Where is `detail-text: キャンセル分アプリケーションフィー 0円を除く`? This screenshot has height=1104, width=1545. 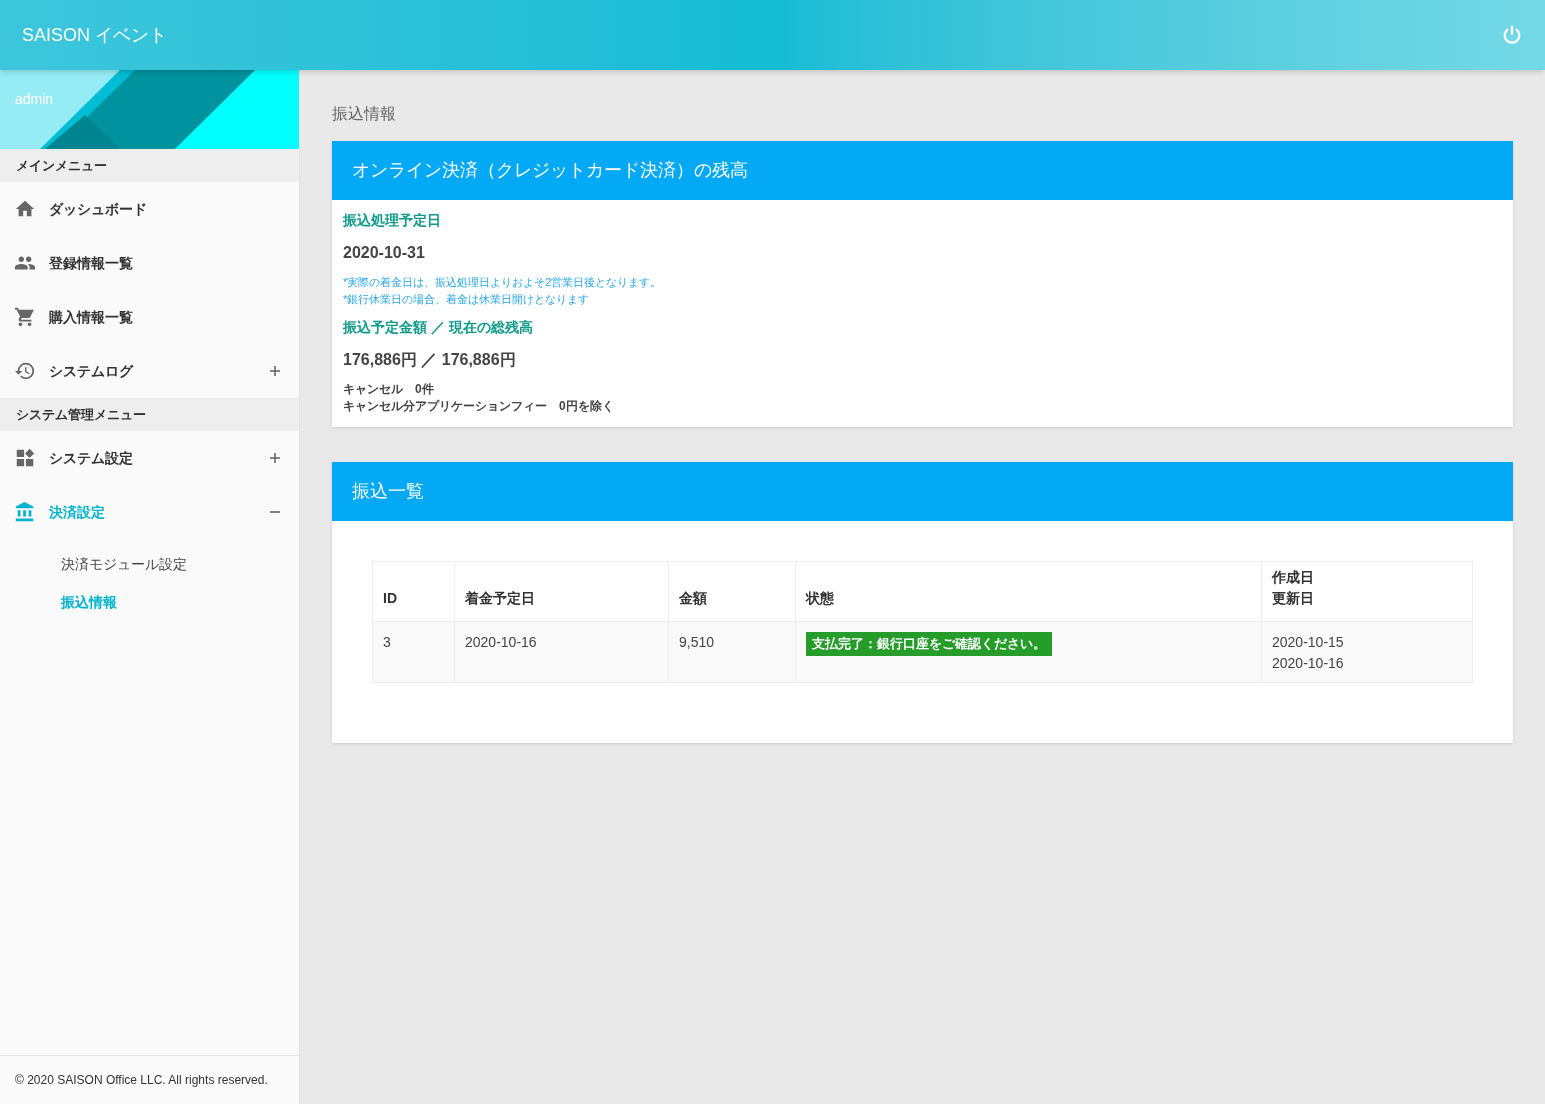
detail-text: キャンセル分アプリケーションフィー 0円を除く is located at coordinates (479, 406).